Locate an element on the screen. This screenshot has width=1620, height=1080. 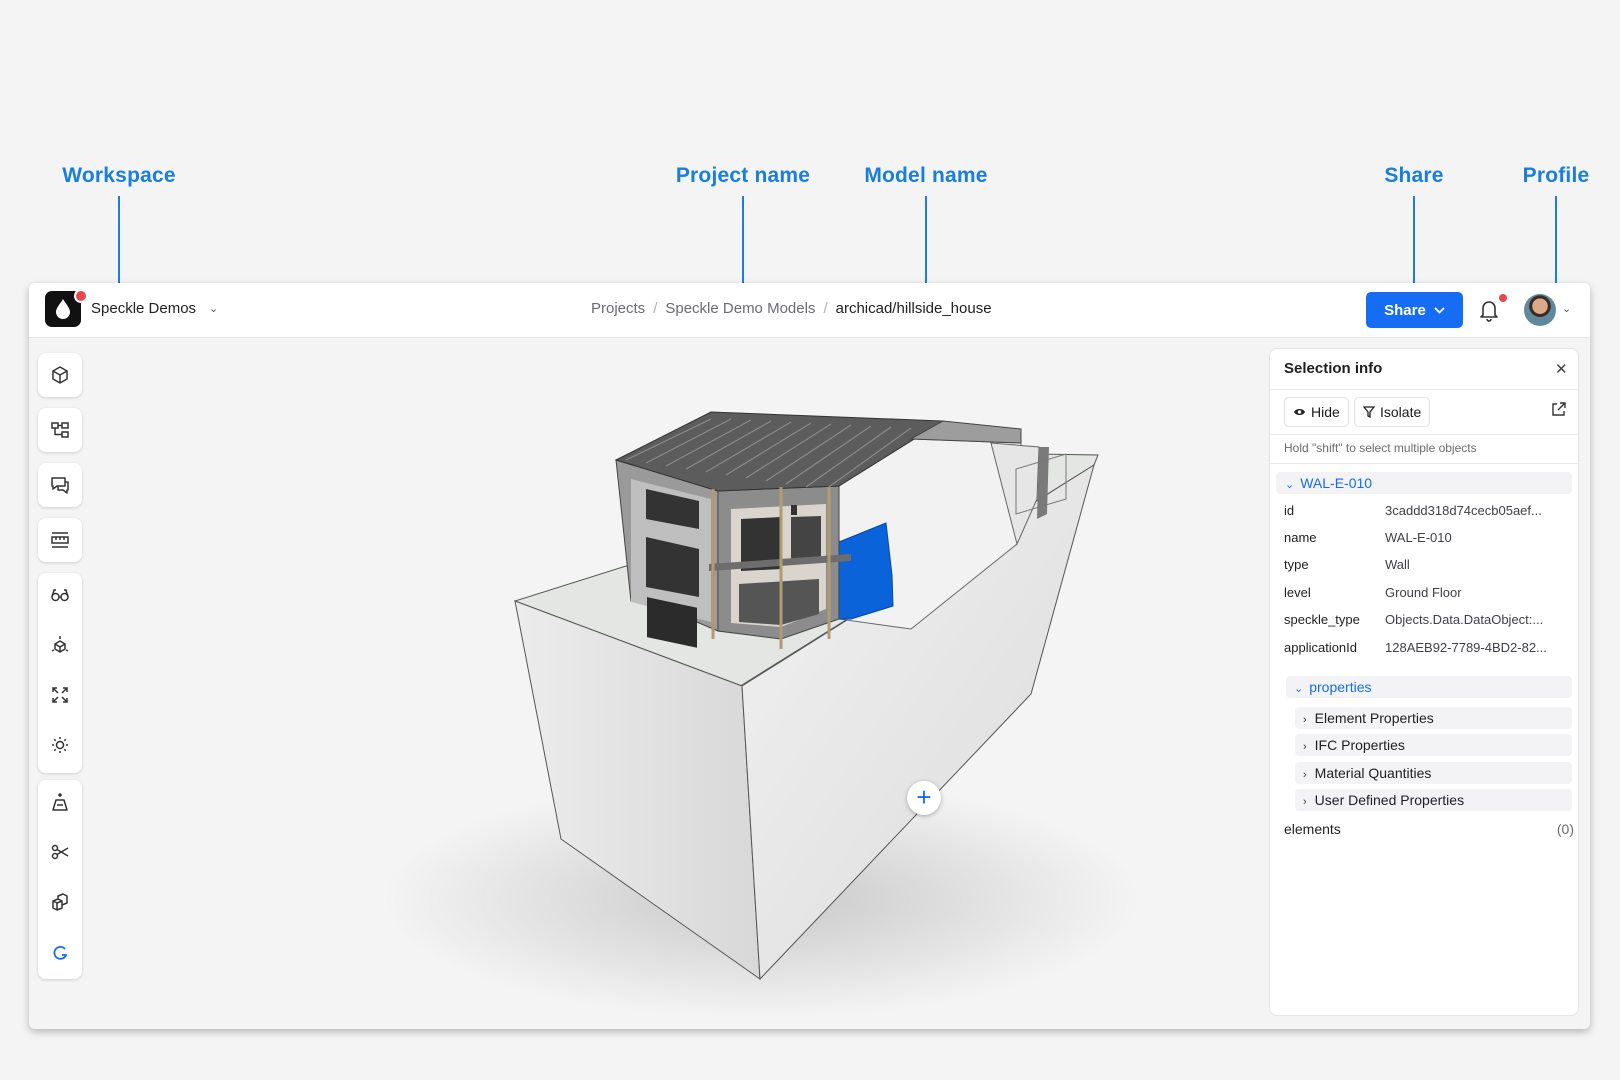
chevron-down-icon is located at coordinates (1439, 310).